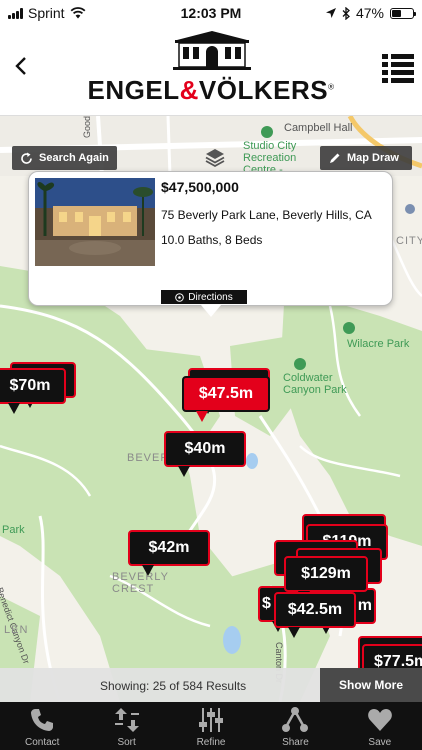 The width and height of the screenshot is (422, 750). I want to click on tab-label: Share, so click(295, 742).